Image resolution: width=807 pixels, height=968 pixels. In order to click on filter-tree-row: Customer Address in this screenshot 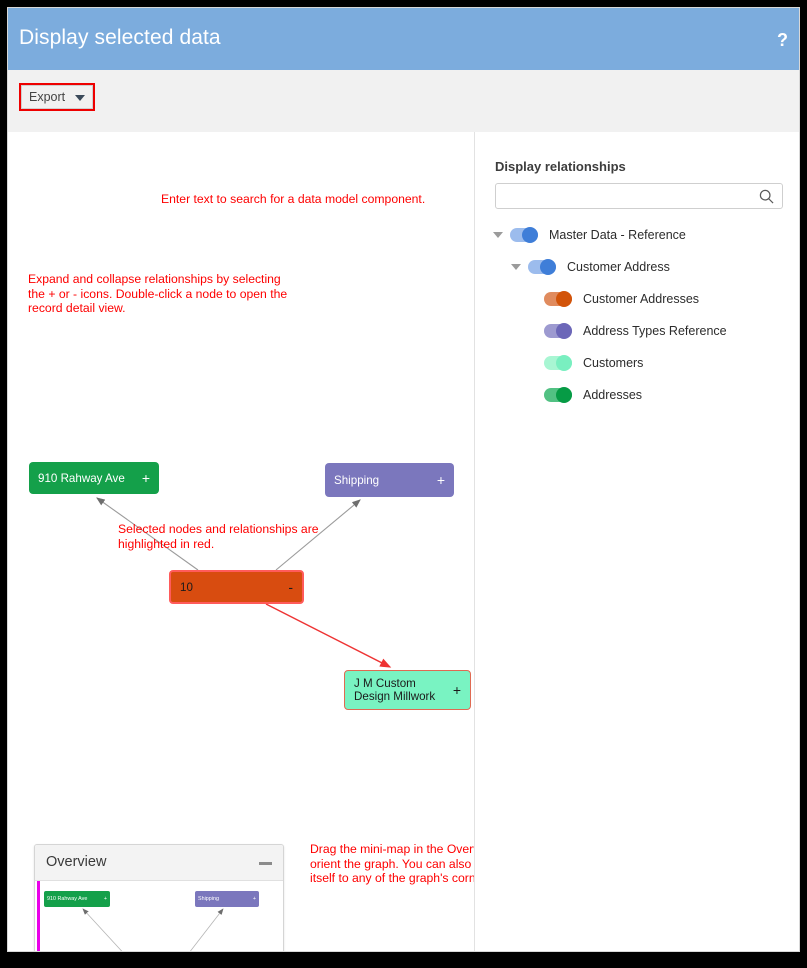, I will do `click(590, 267)`.